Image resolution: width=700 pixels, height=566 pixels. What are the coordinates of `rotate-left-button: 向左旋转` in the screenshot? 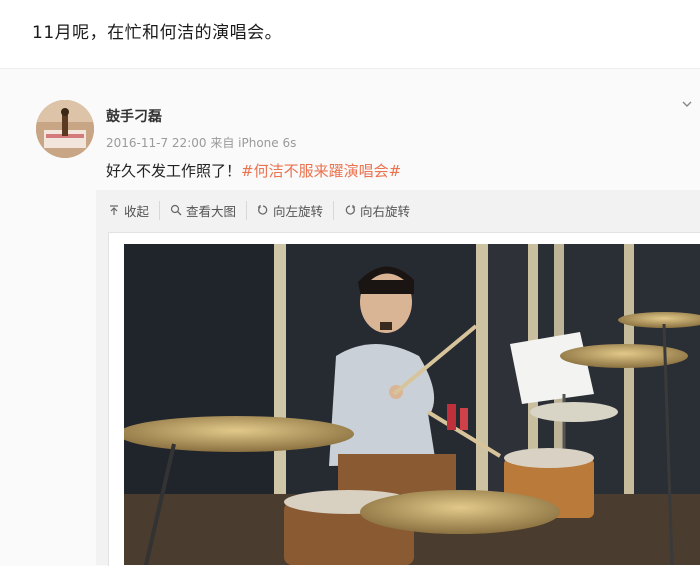 It's located at (291, 210).